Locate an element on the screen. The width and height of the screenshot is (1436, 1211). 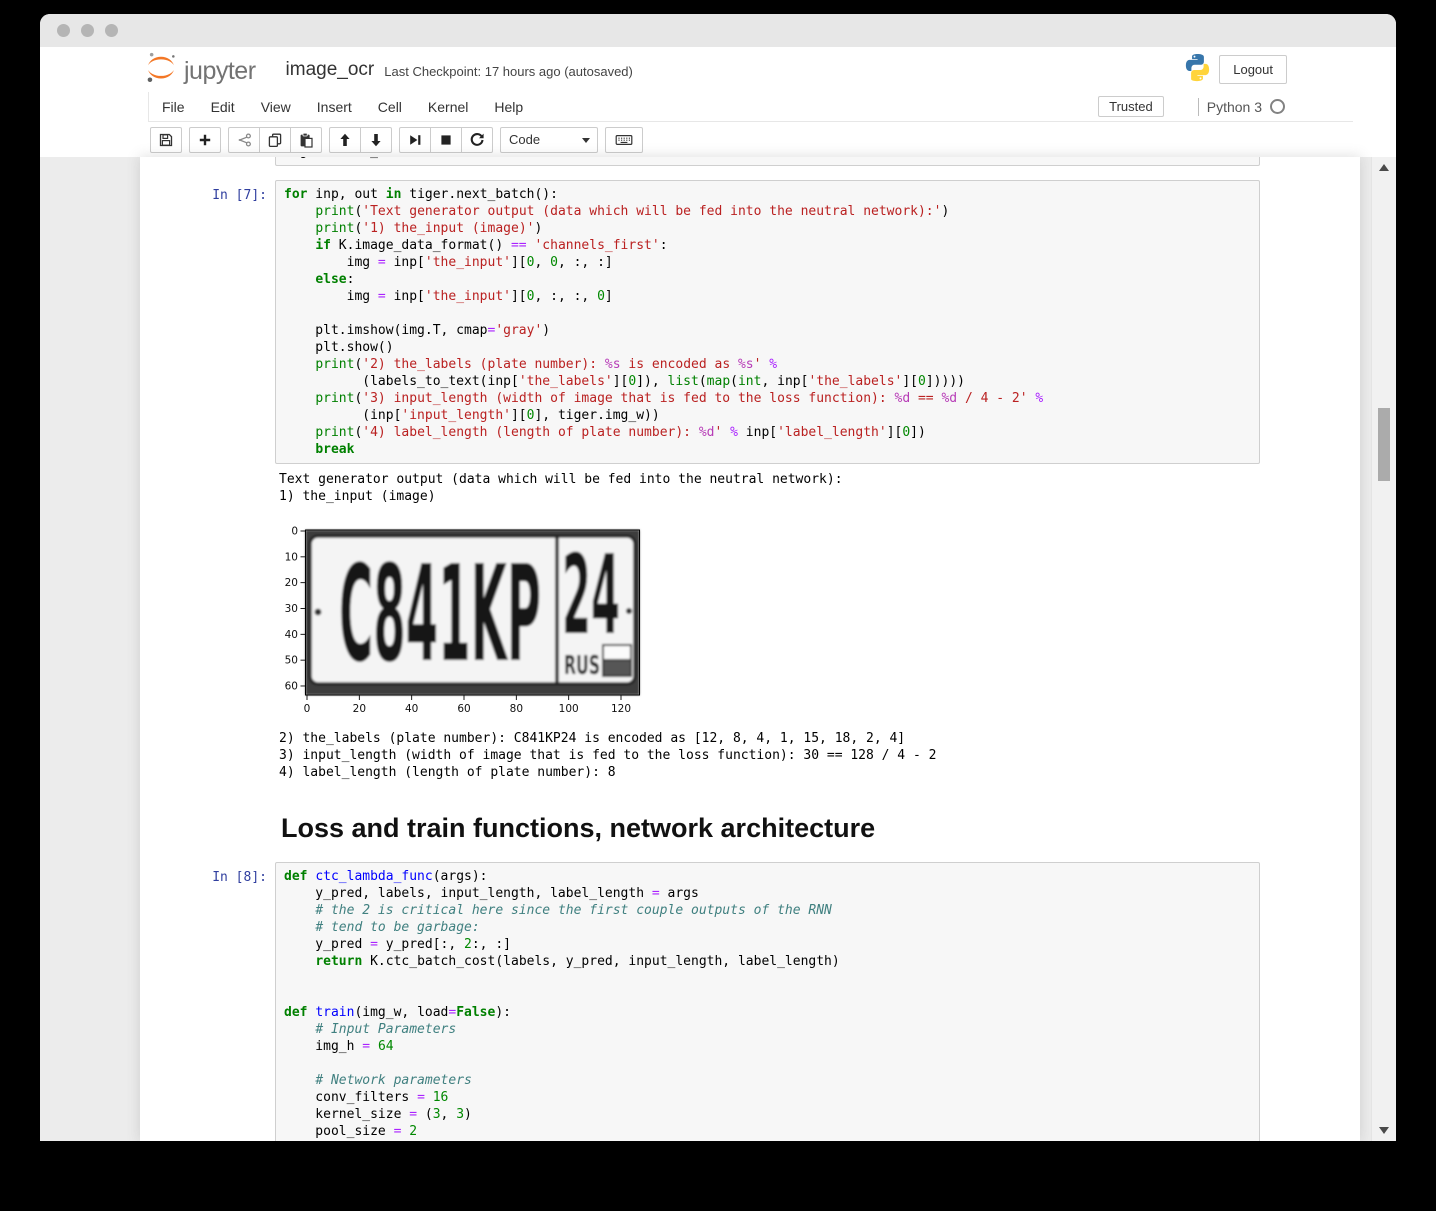
move-down-icon is located at coordinates (376, 139).